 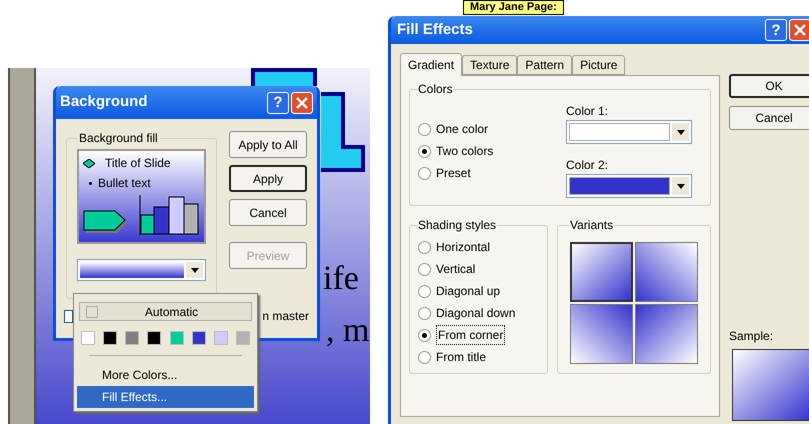 I want to click on radio-label: One color, so click(x=462, y=129).